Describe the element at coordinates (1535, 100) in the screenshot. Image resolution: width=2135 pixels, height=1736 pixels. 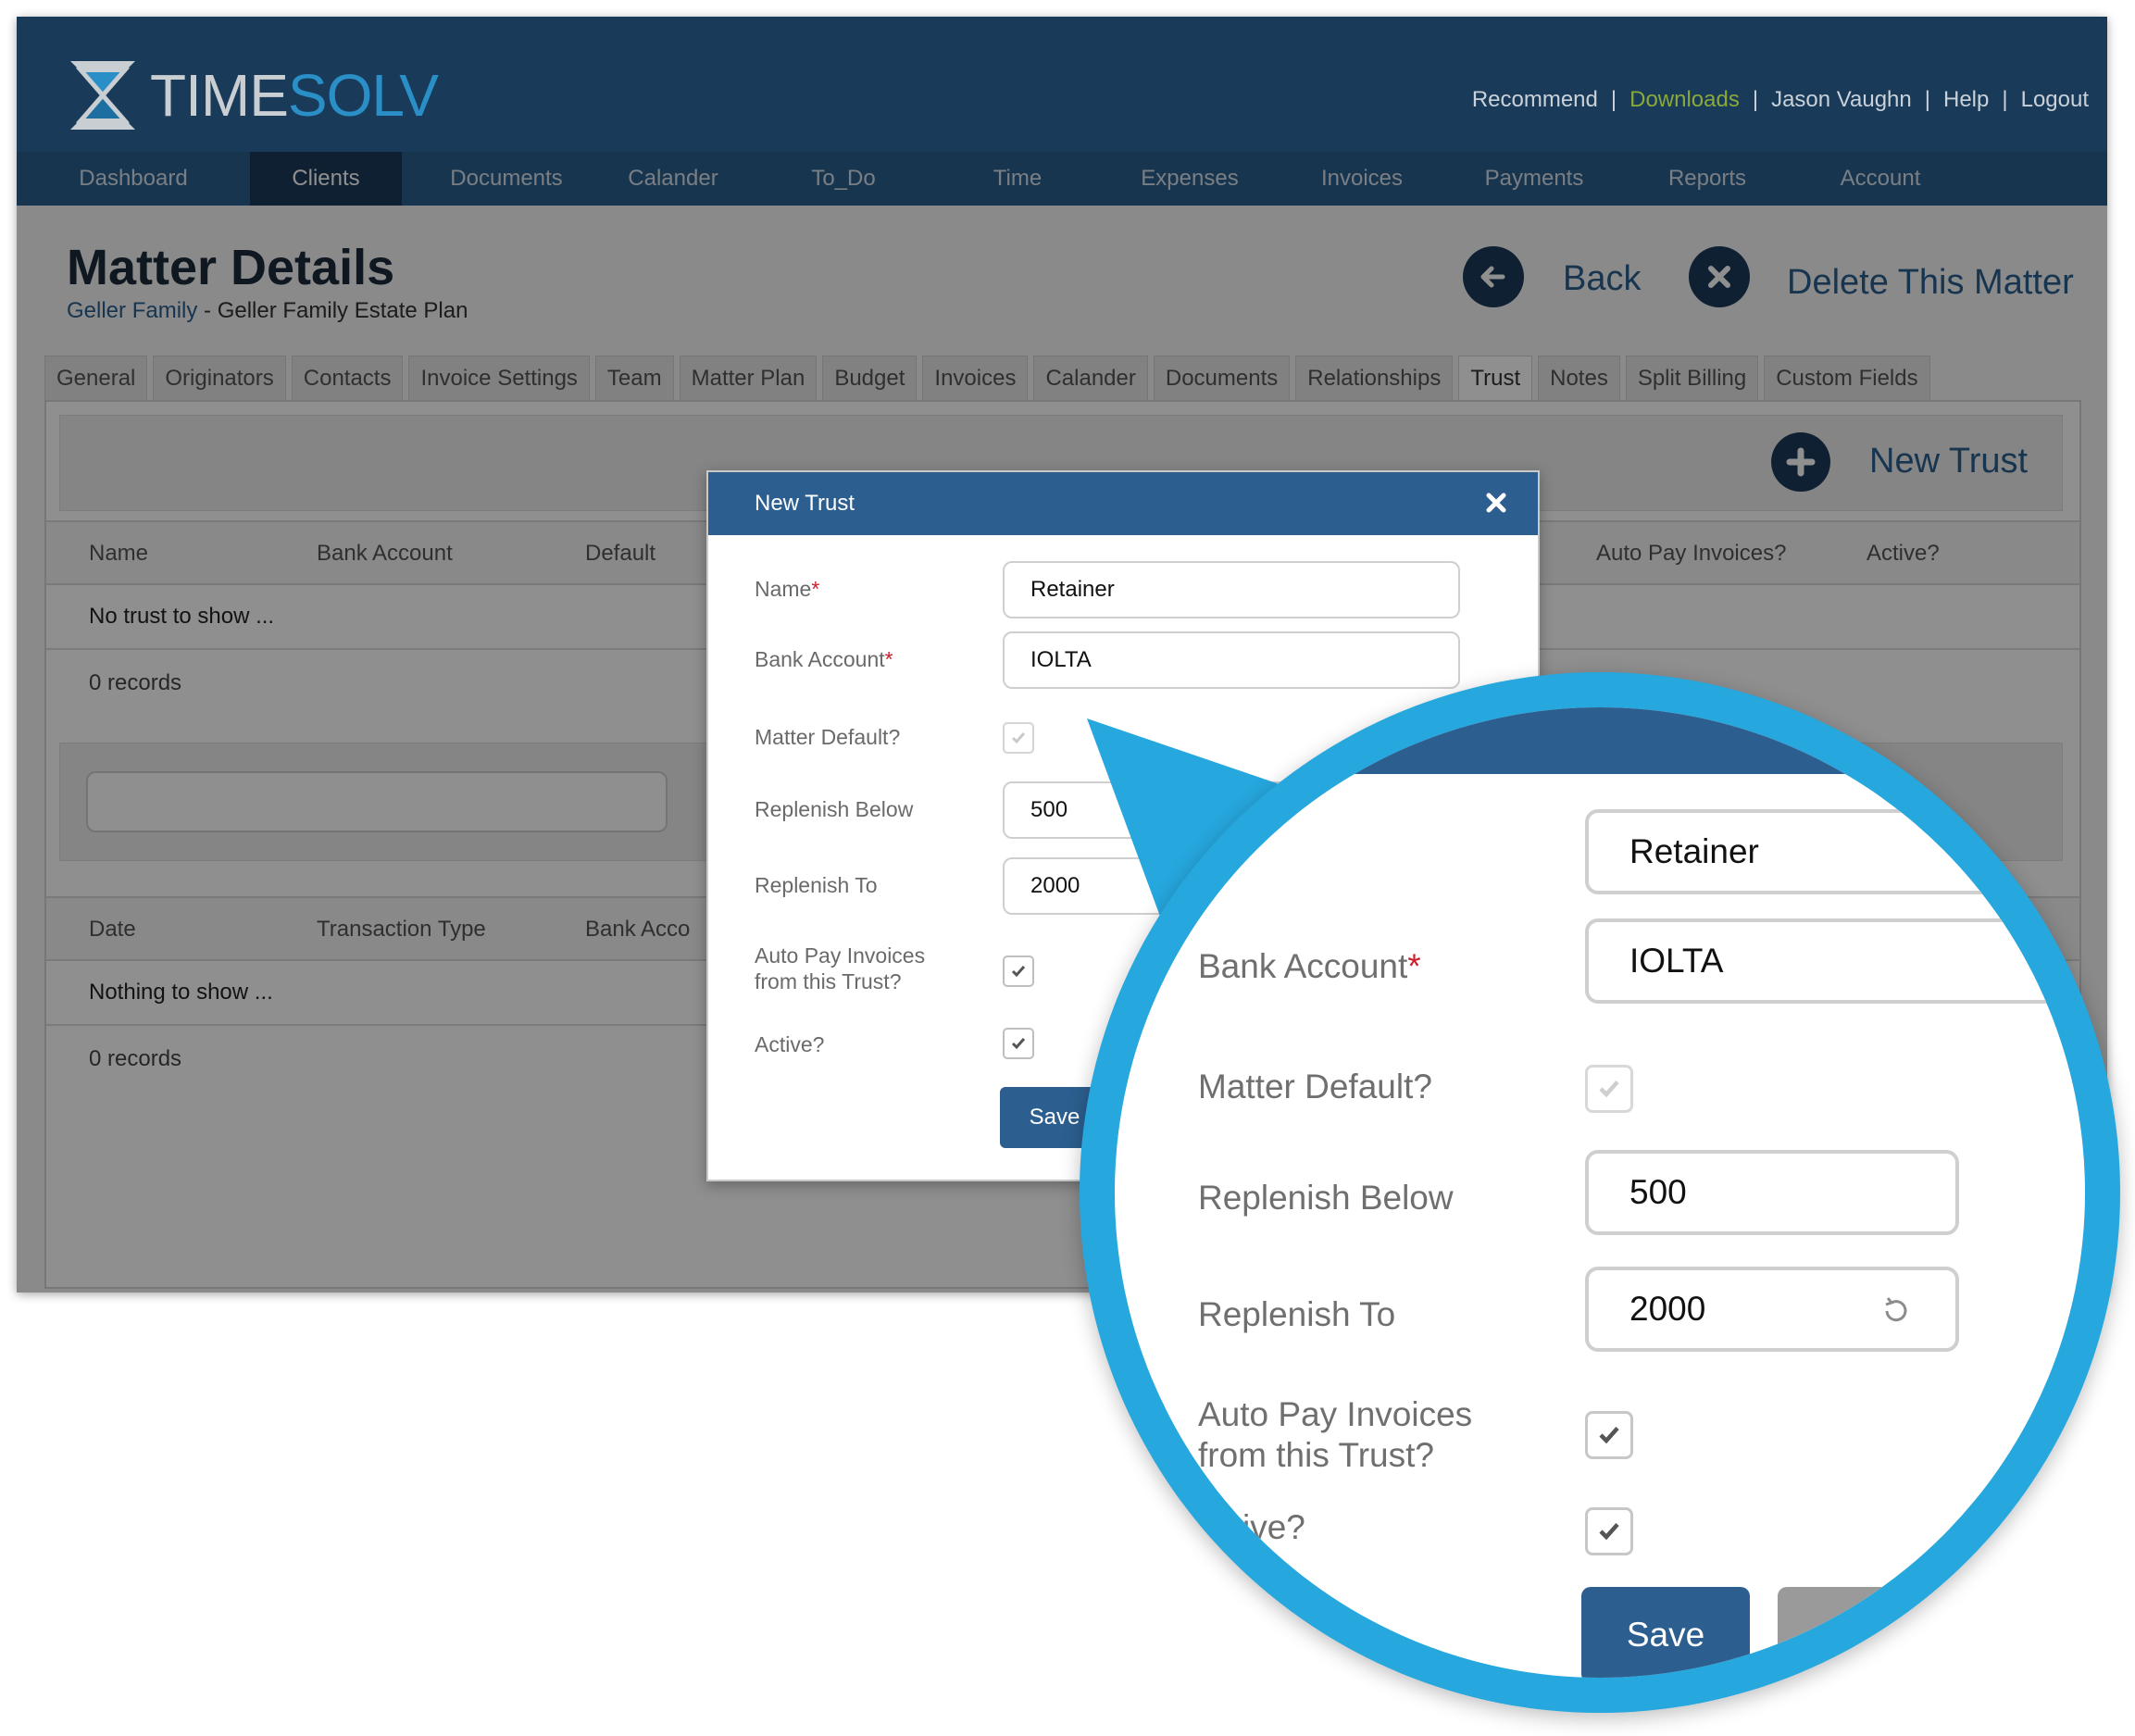
I see `recommend-link: Recommend` at that location.